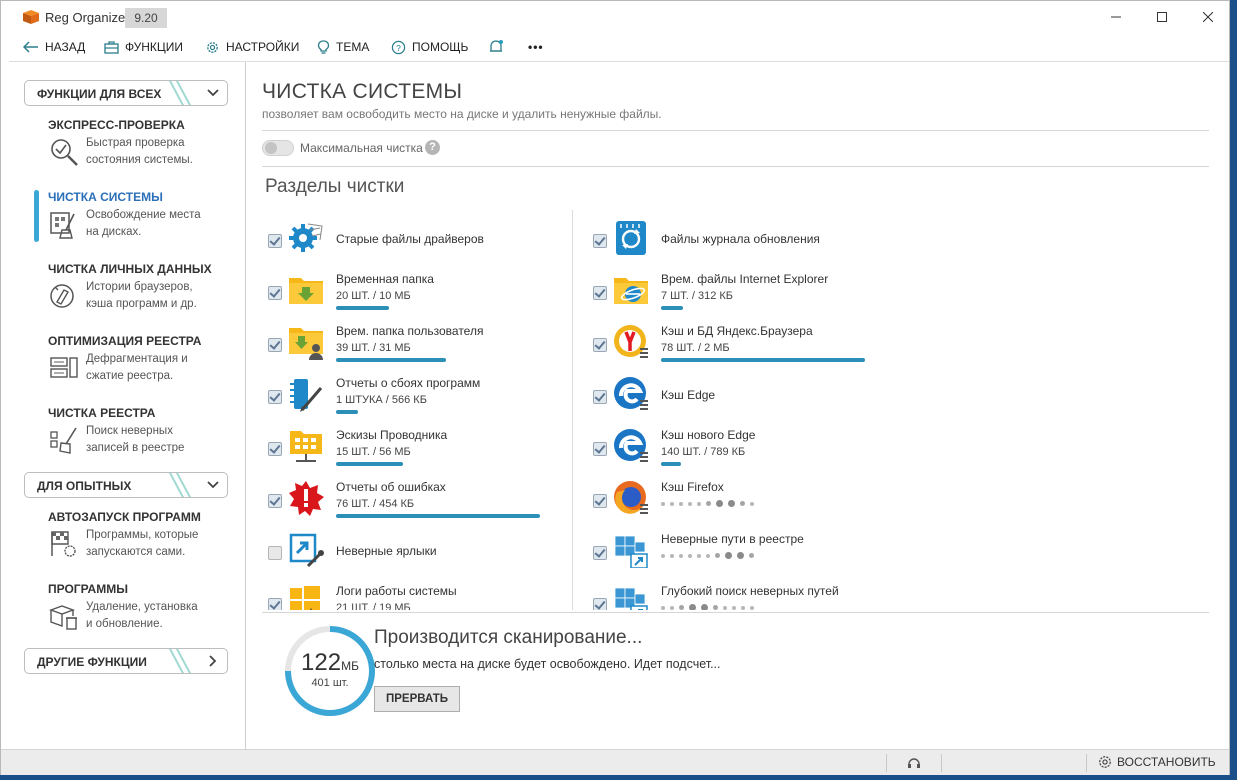 This screenshot has height=780, width=1237. Describe the element at coordinates (126, 93) in the screenshot. I see `category-for-all: ФУНКЦИИ ДЛЯ ВСЕХ` at that location.